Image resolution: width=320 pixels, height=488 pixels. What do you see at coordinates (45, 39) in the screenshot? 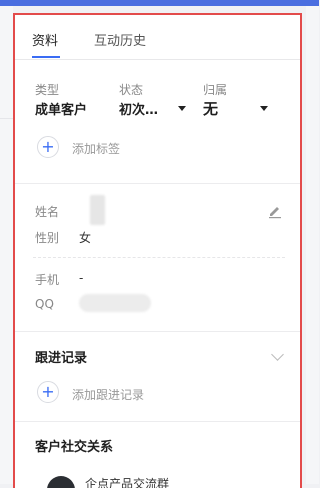
I see `tab-profile: 资料` at bounding box center [45, 39].